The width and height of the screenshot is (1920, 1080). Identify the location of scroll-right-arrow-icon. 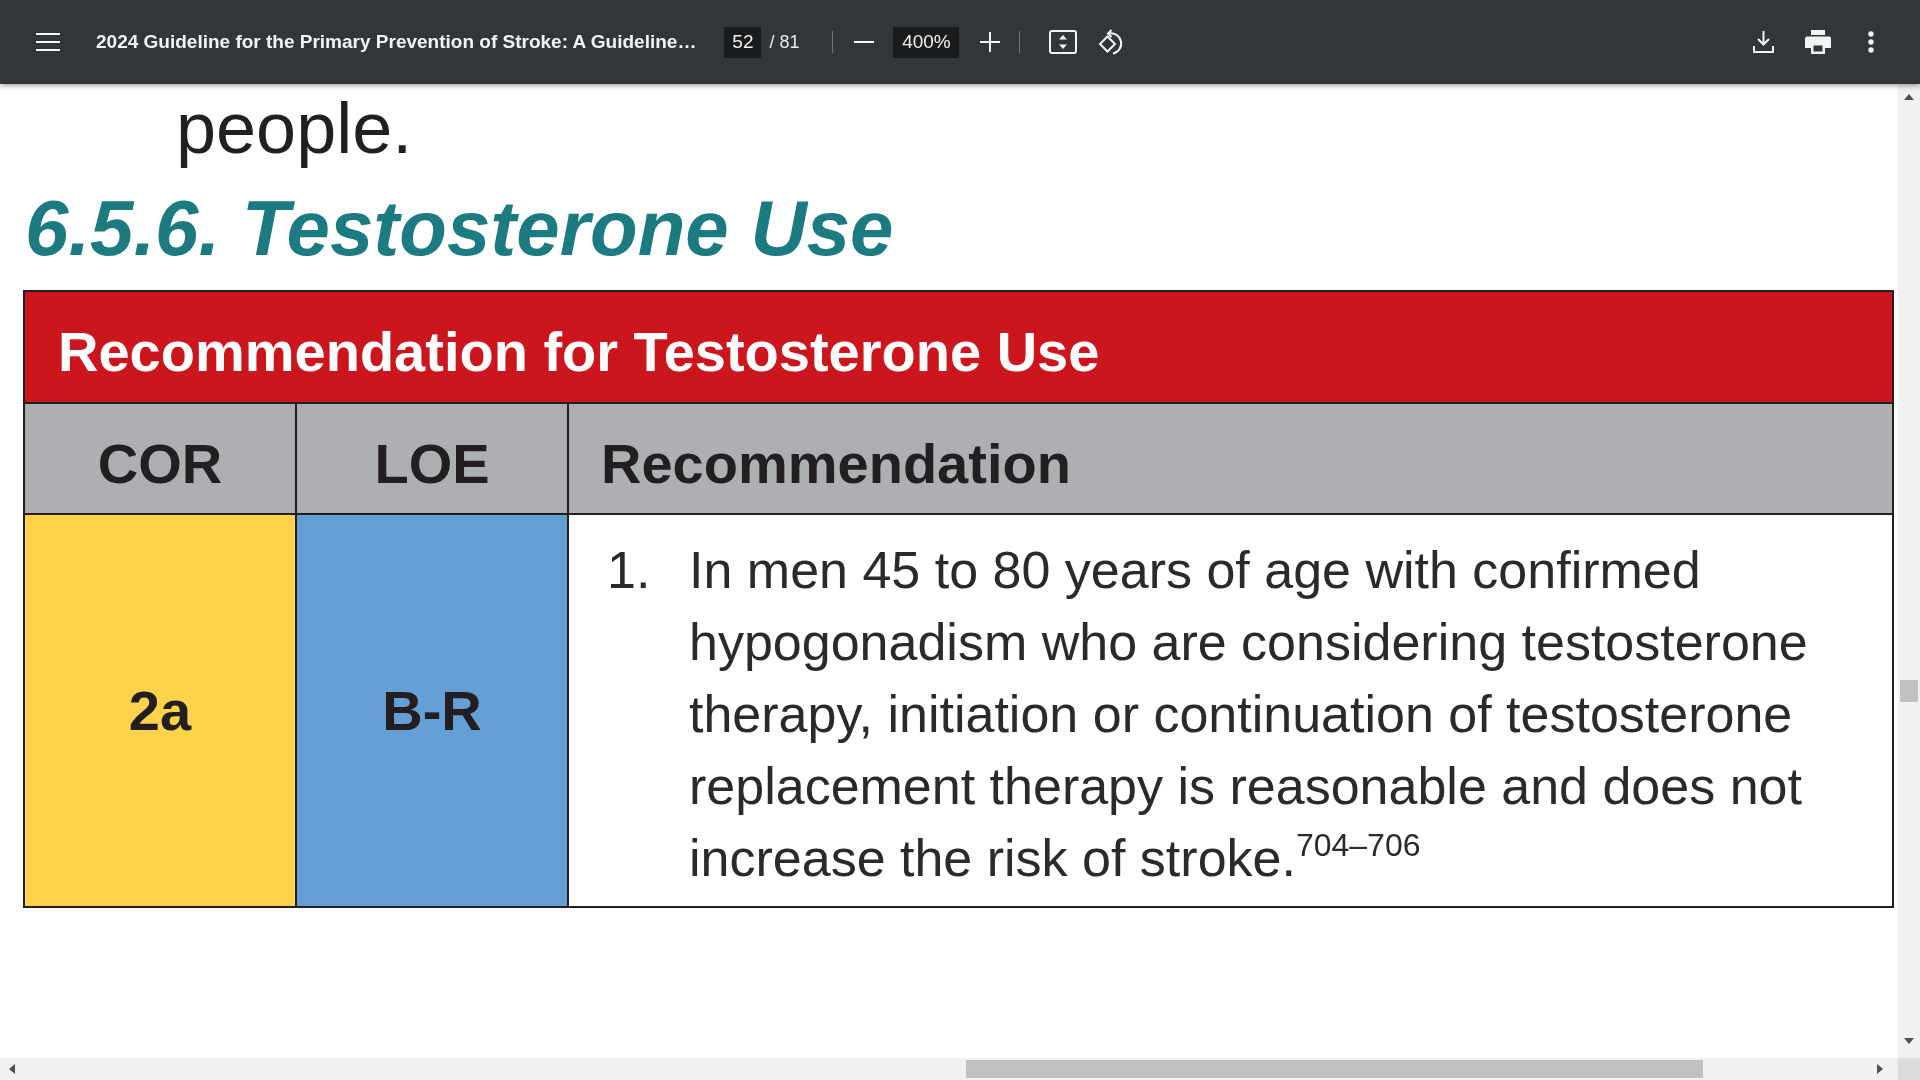
(1880, 1069).